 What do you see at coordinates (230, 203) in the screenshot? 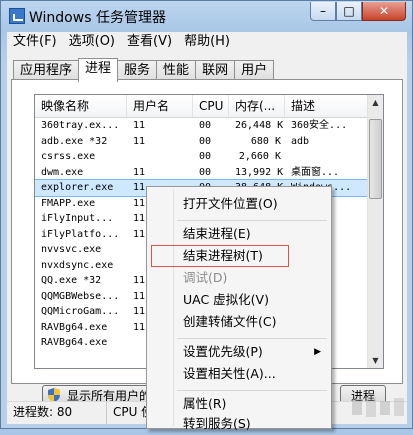
I see `menu-item-label: 打开文件位置(O)` at bounding box center [230, 203].